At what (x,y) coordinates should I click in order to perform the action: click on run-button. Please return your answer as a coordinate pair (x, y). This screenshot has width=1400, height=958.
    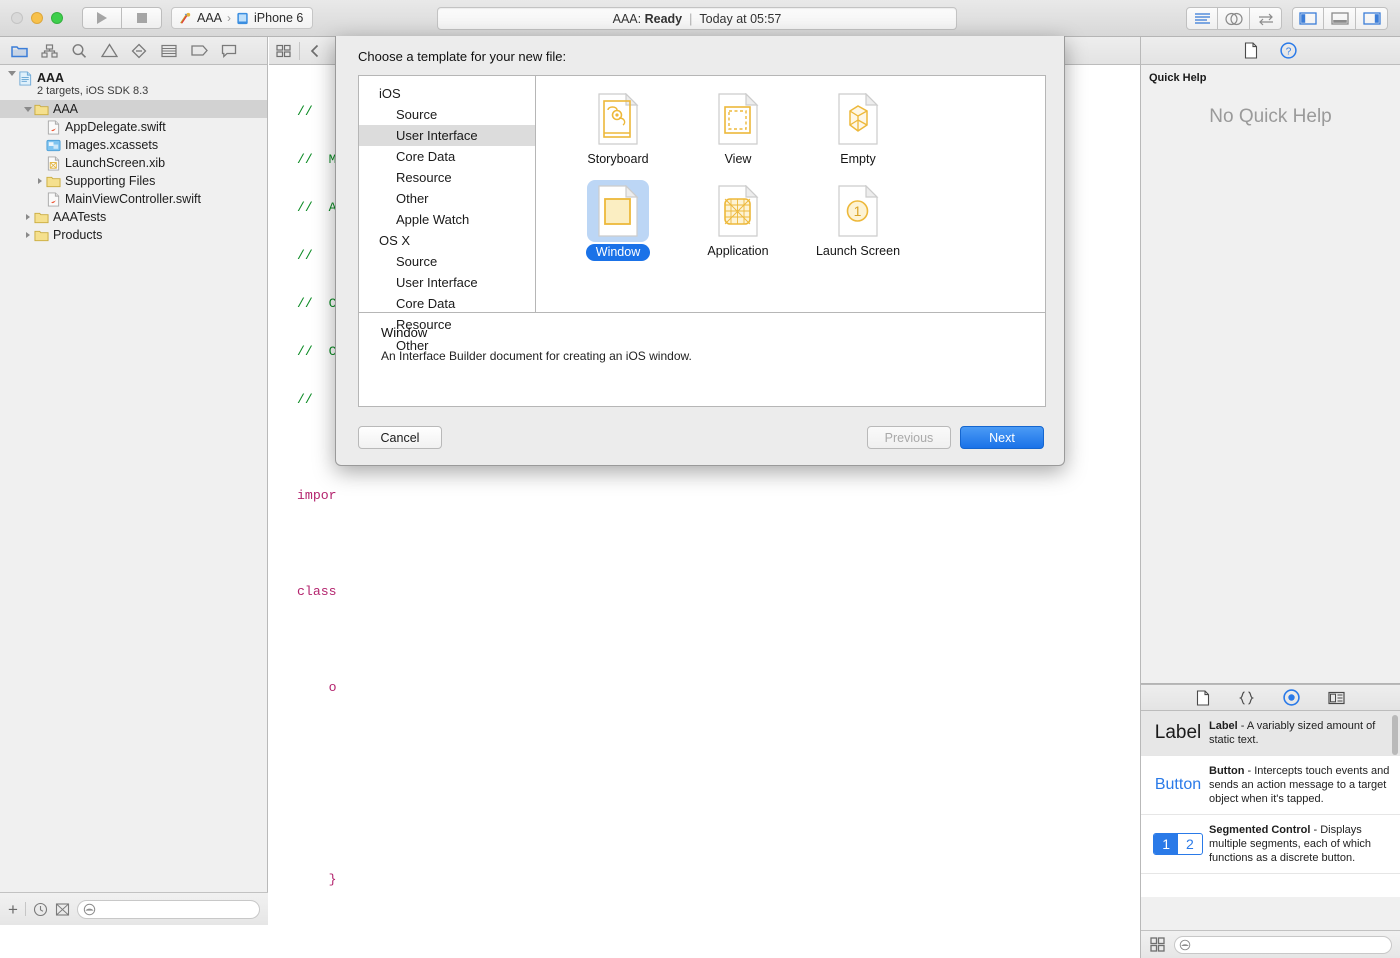
    Looking at the image, I should click on (102, 18).